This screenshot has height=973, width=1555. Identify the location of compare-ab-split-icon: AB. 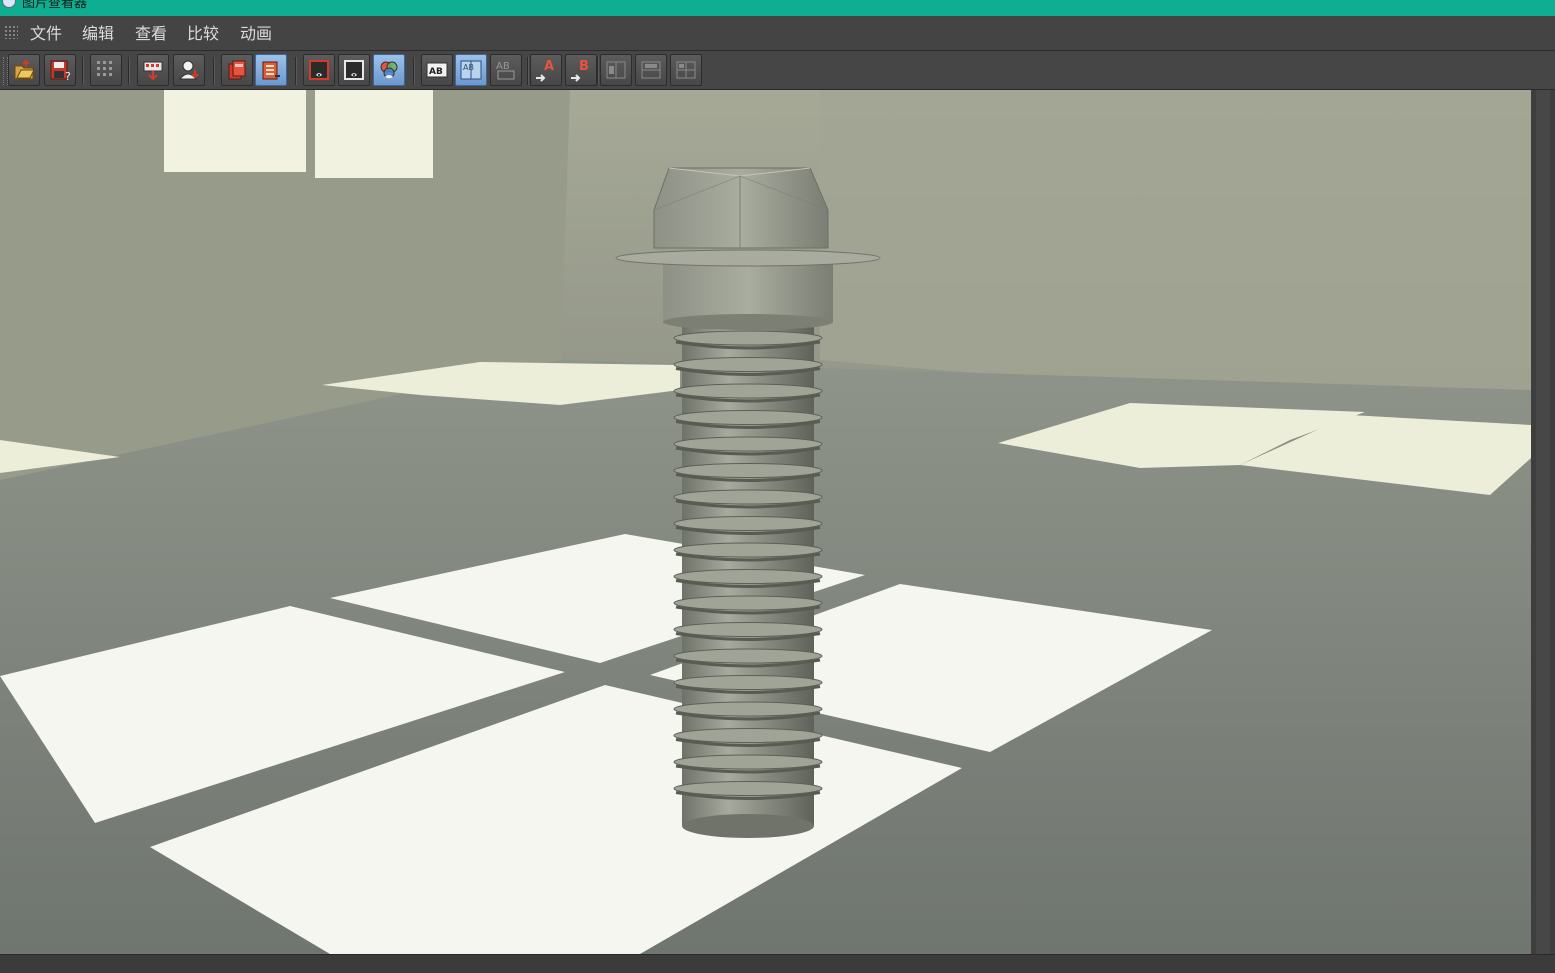
(471, 70).